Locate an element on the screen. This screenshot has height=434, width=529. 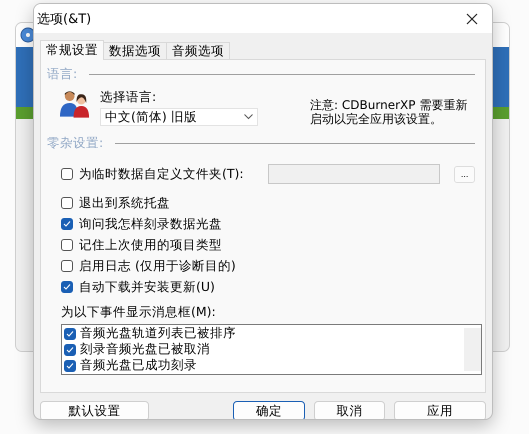
language-dropdown: 中文(简体) 旧版 is located at coordinates (179, 117).